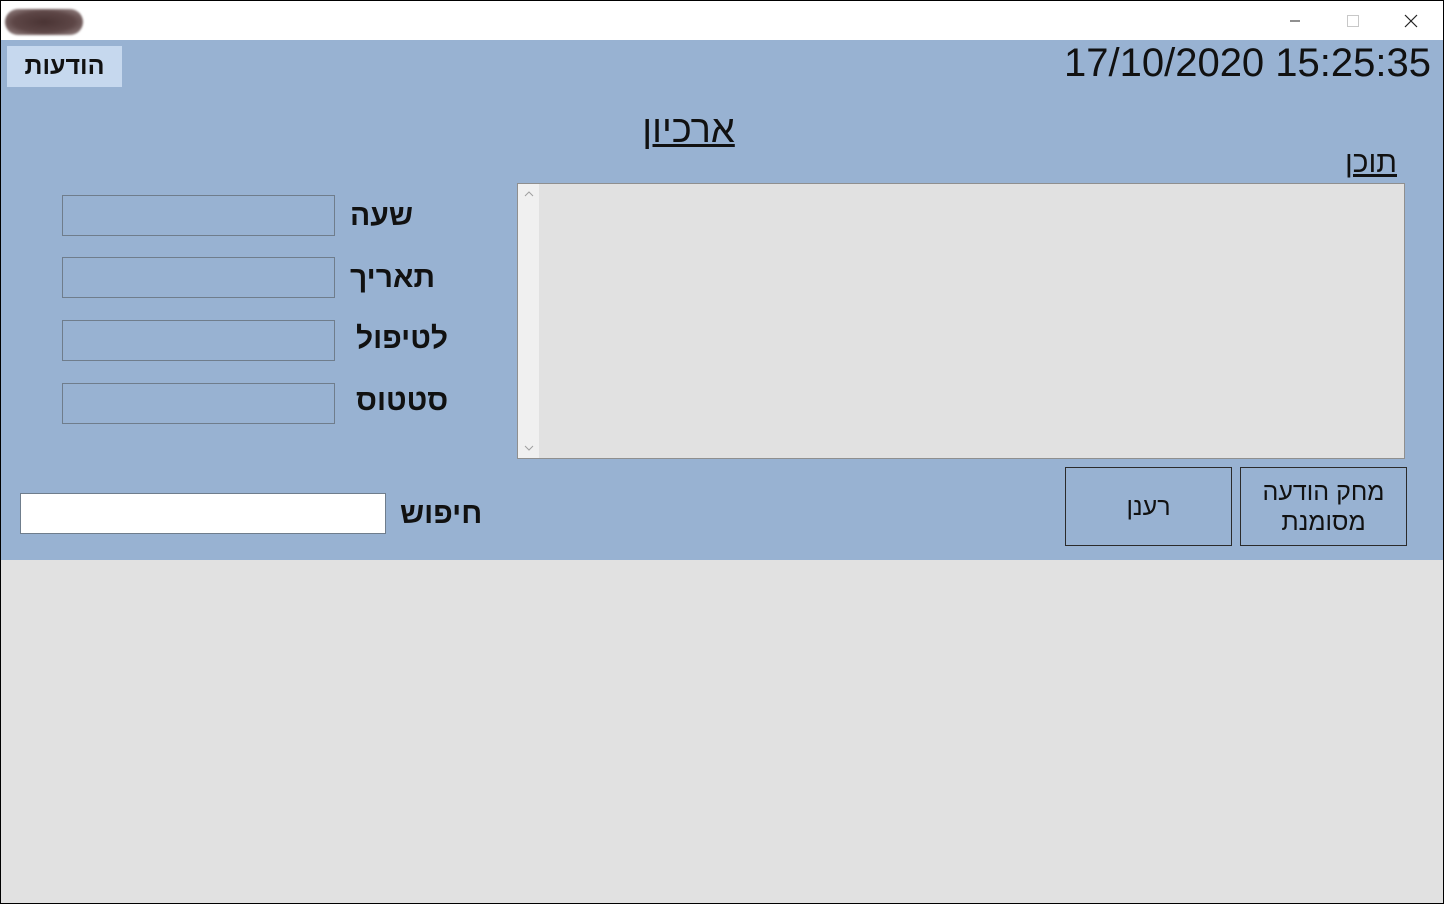 This screenshot has height=904, width=1444. What do you see at coordinates (203, 513) in the screenshot?
I see `search-input` at bounding box center [203, 513].